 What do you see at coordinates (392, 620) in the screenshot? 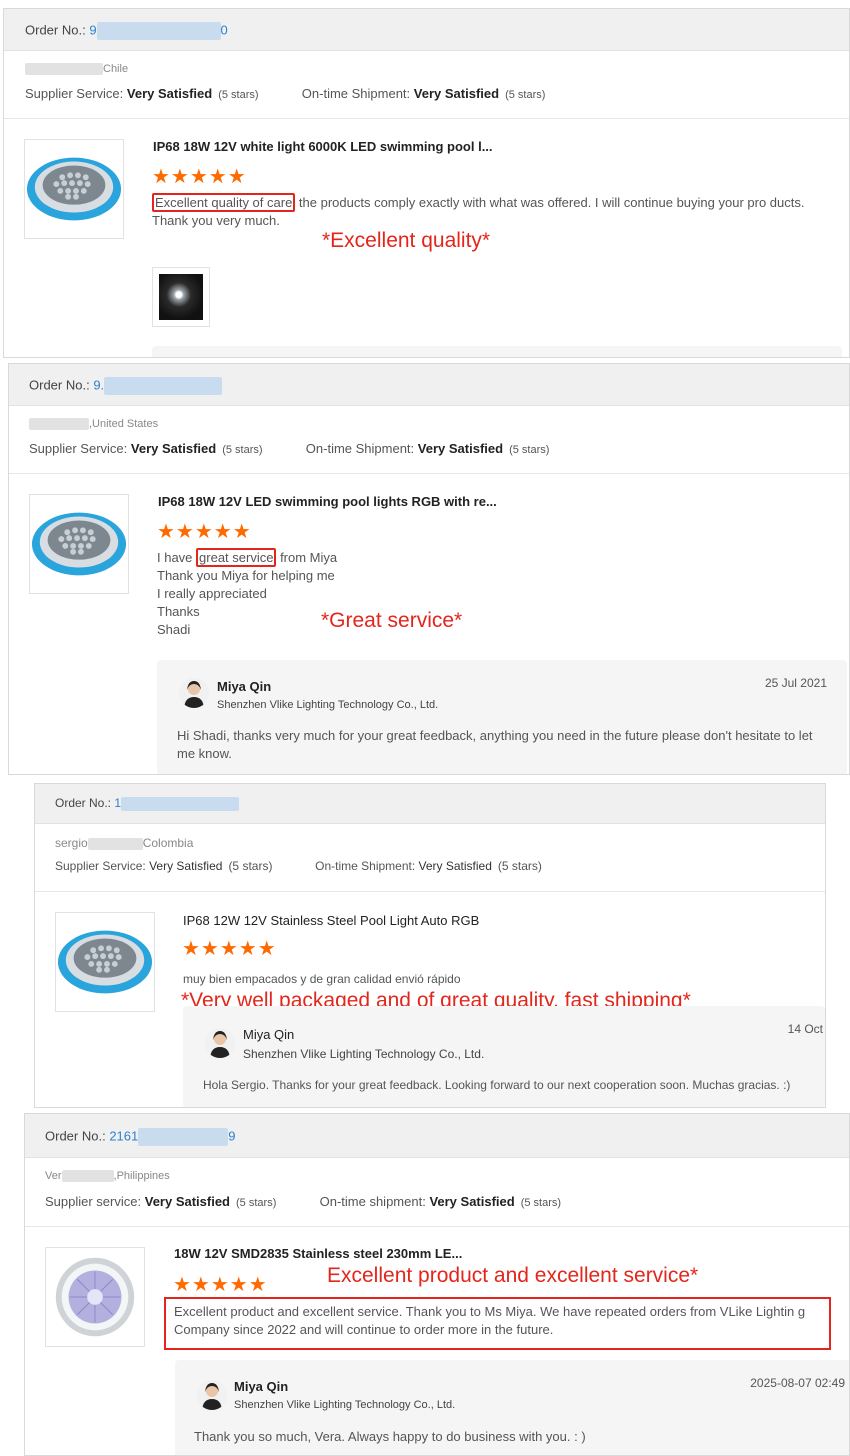
I see `annotation-label: *Great service*` at bounding box center [392, 620].